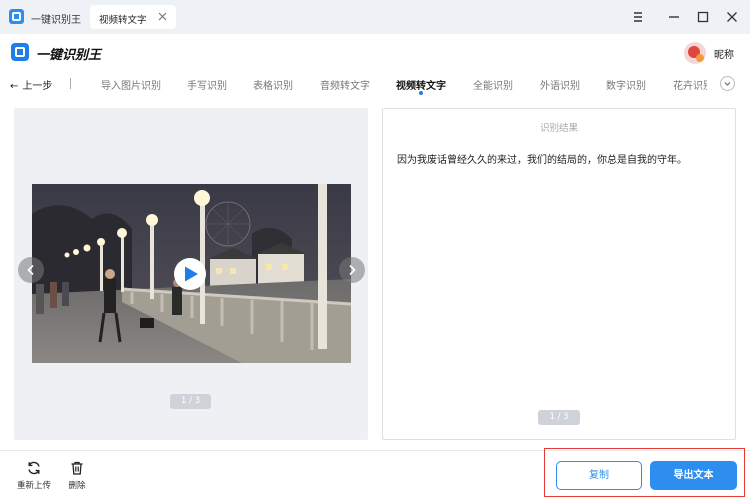 The image size is (750, 500). I want to click on export-text-button: 导出文本, so click(693, 475).